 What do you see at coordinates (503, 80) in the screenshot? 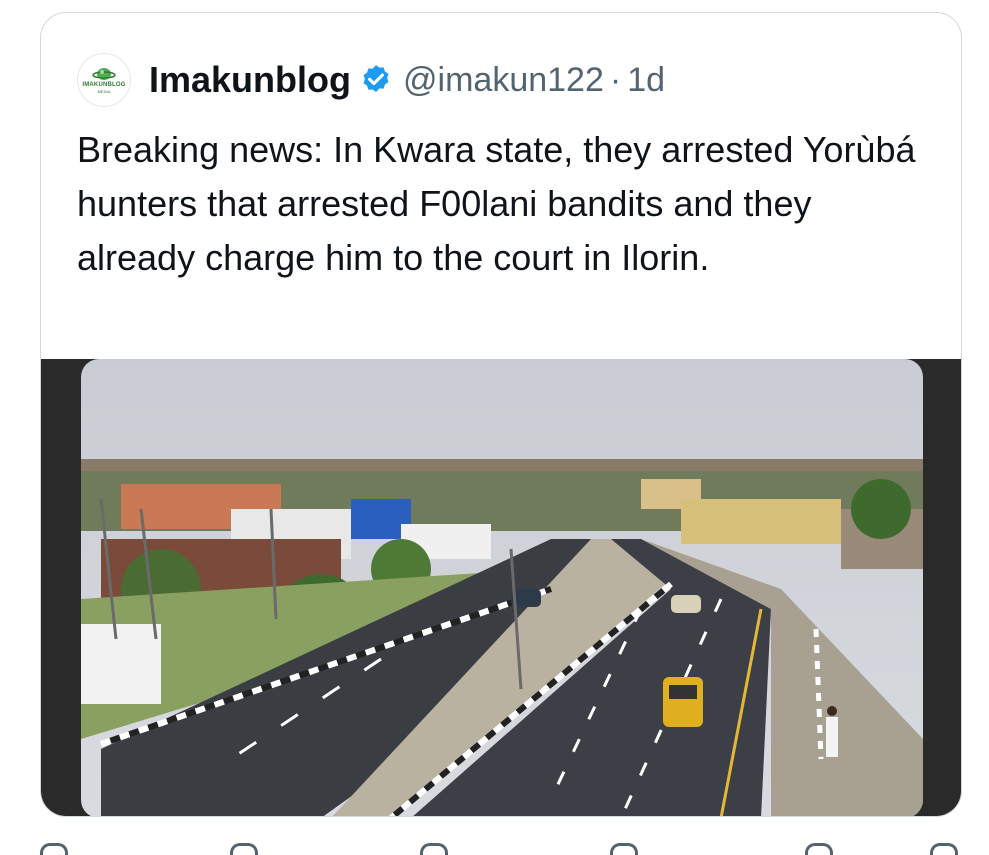
I see `author-handle: @imakun122` at bounding box center [503, 80].